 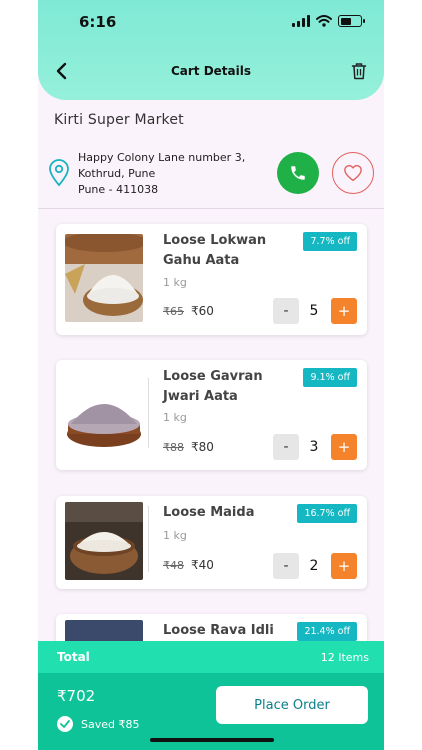 What do you see at coordinates (330, 377) in the screenshot?
I see `discount-badge: 9.1% off` at bounding box center [330, 377].